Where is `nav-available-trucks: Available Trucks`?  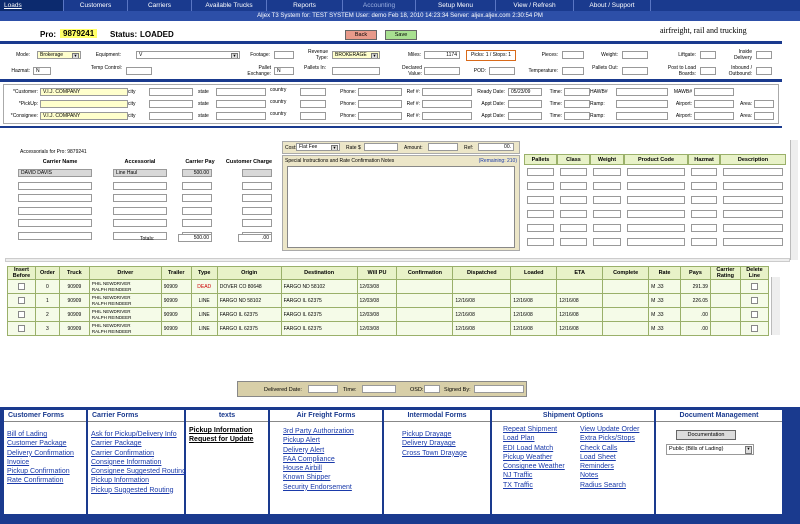
nav-available-trucks: Available Trucks is located at coordinates (229, 5).